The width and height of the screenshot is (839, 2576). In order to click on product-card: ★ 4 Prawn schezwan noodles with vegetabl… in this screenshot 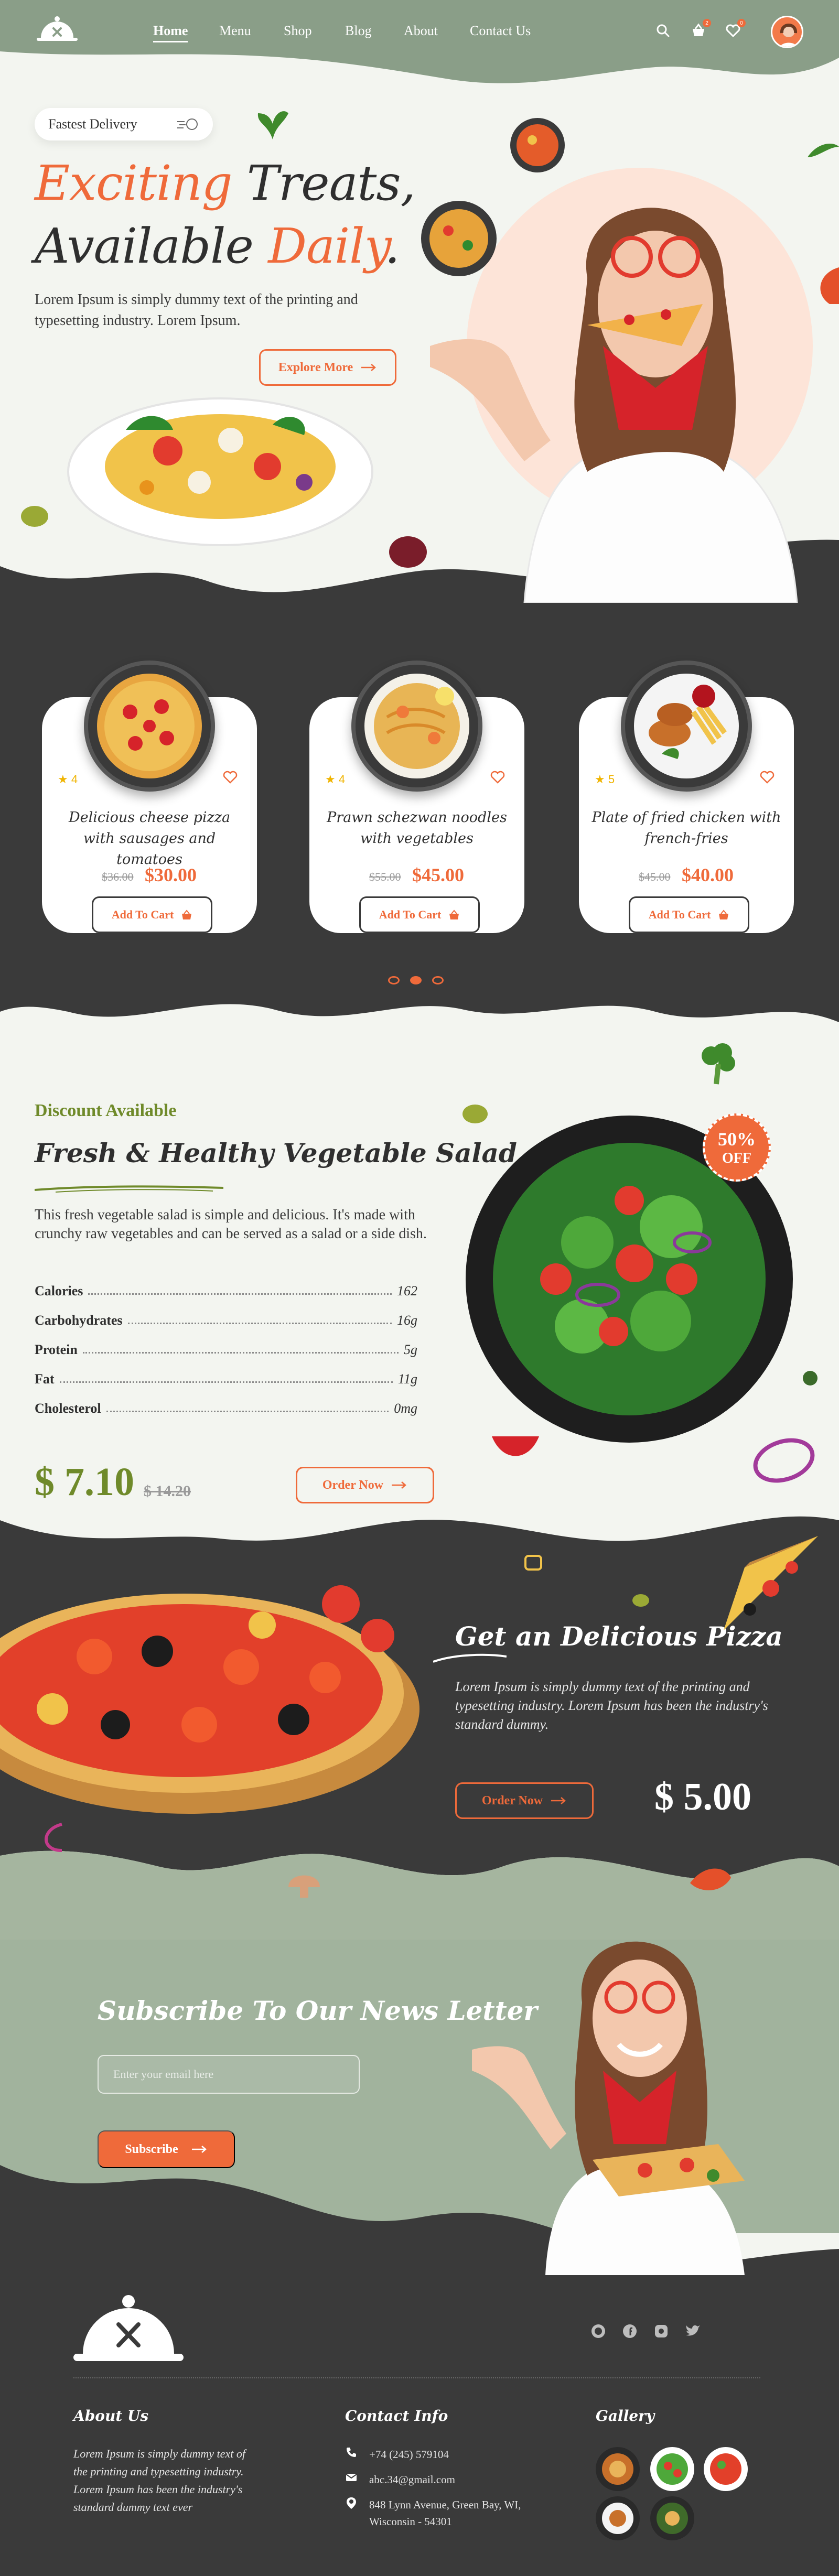, I will do `click(417, 797)`.